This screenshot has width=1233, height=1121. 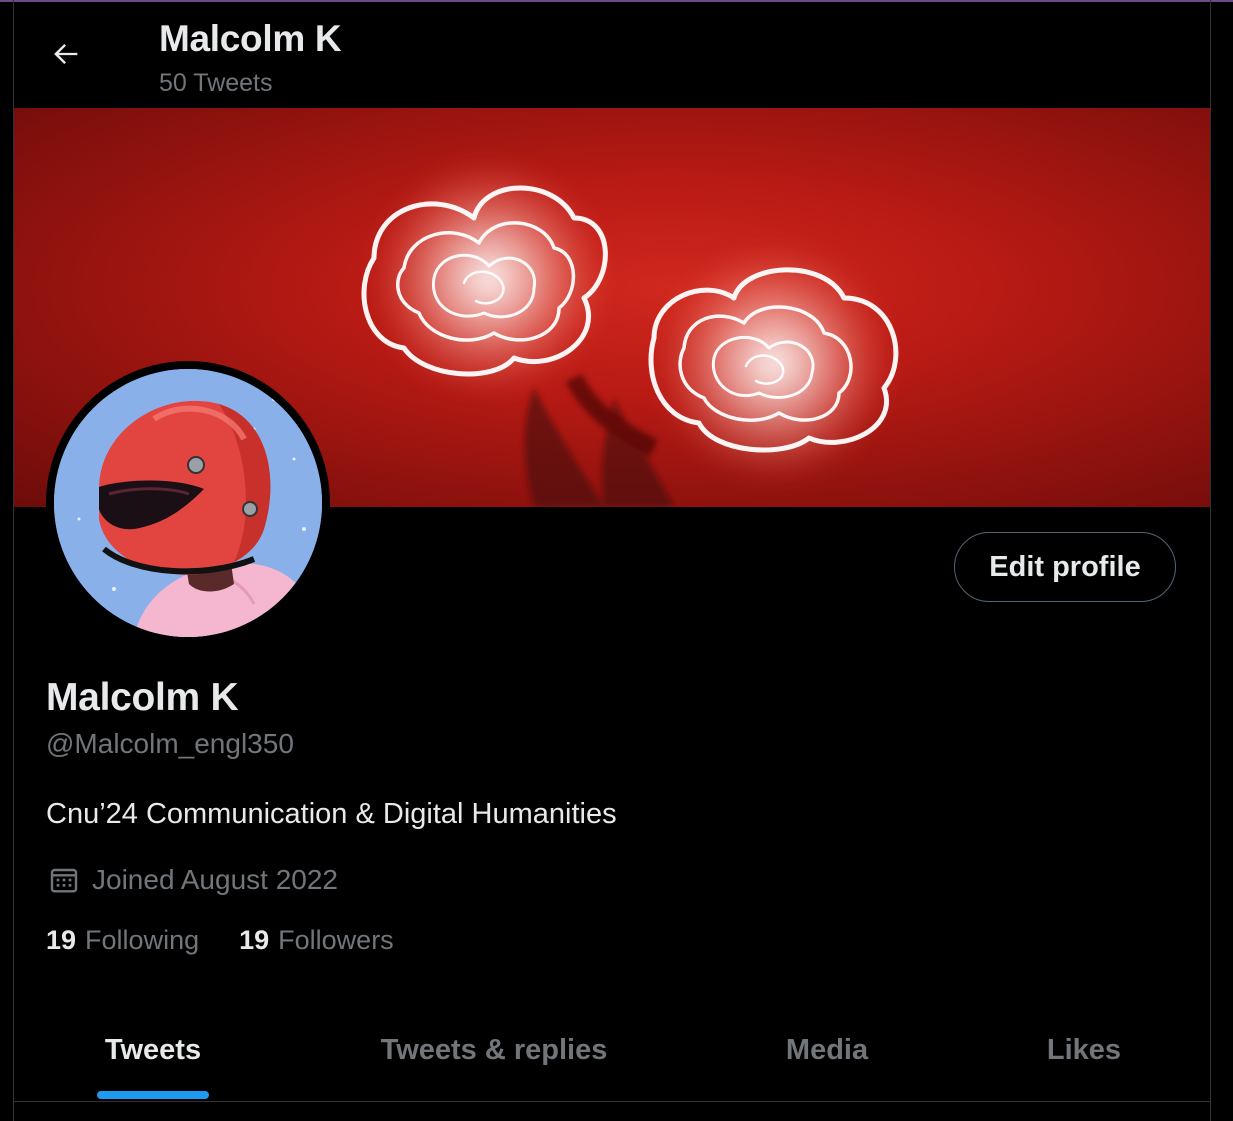 I want to click on following-link: 19 Following, so click(x=122, y=940).